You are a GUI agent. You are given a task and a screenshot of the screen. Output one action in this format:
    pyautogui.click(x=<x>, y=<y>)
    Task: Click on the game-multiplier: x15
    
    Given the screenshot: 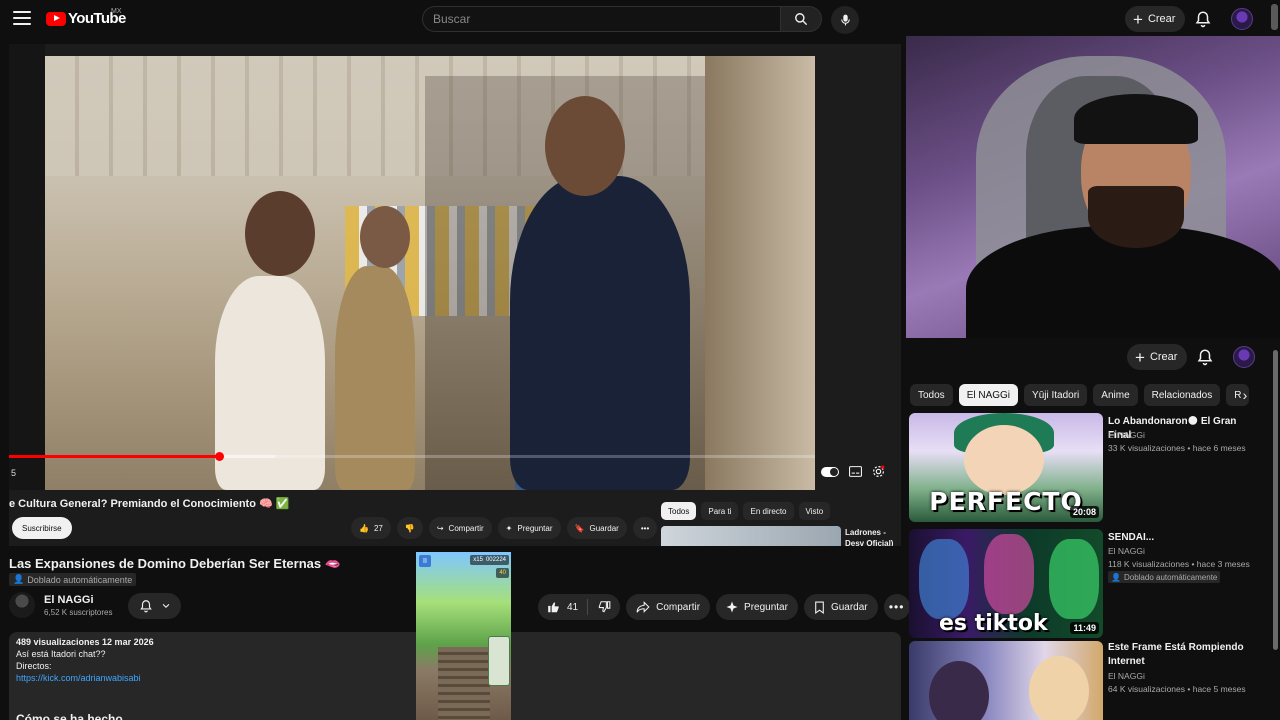 What is the action you would take?
    pyautogui.click(x=478, y=560)
    